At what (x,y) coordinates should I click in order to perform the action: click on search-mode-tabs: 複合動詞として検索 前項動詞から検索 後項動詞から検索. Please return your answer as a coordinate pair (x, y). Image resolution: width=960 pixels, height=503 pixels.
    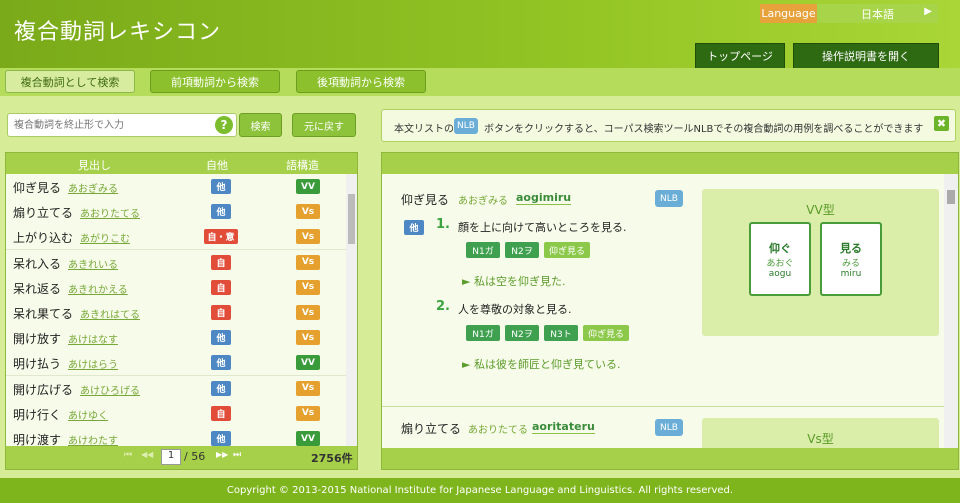
    Looking at the image, I should click on (480, 82).